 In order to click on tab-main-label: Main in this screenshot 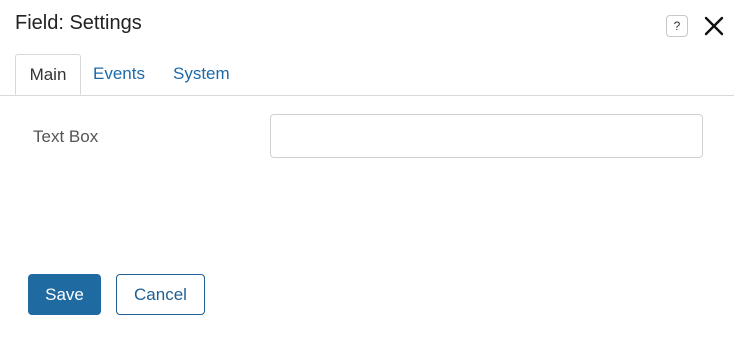, I will do `click(48, 74)`.